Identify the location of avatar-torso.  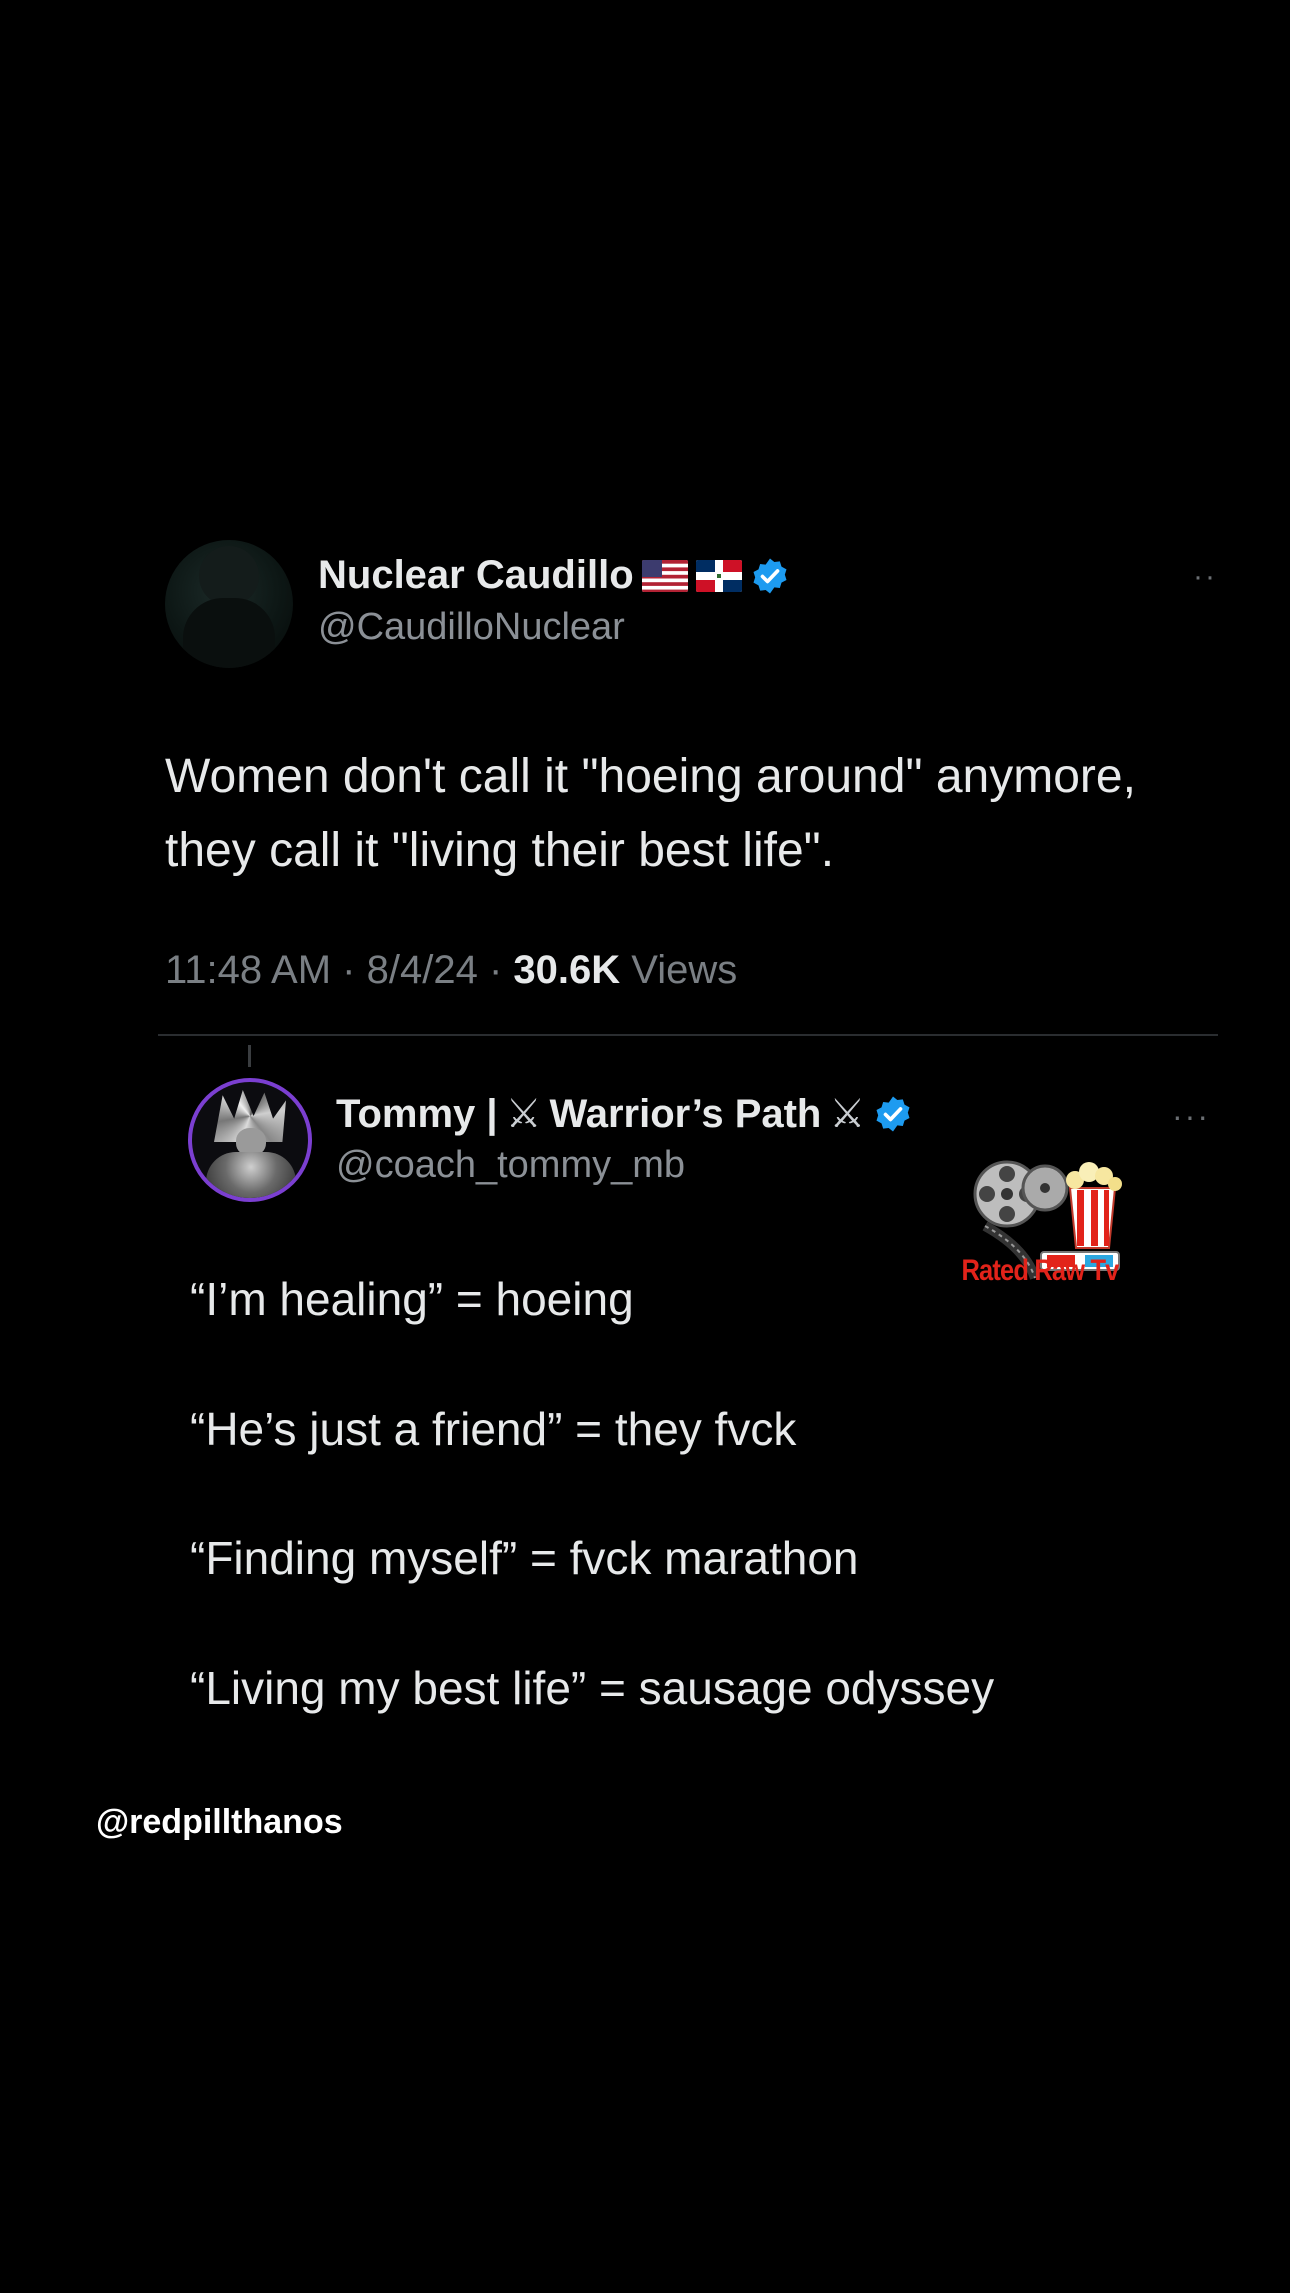
(229, 633).